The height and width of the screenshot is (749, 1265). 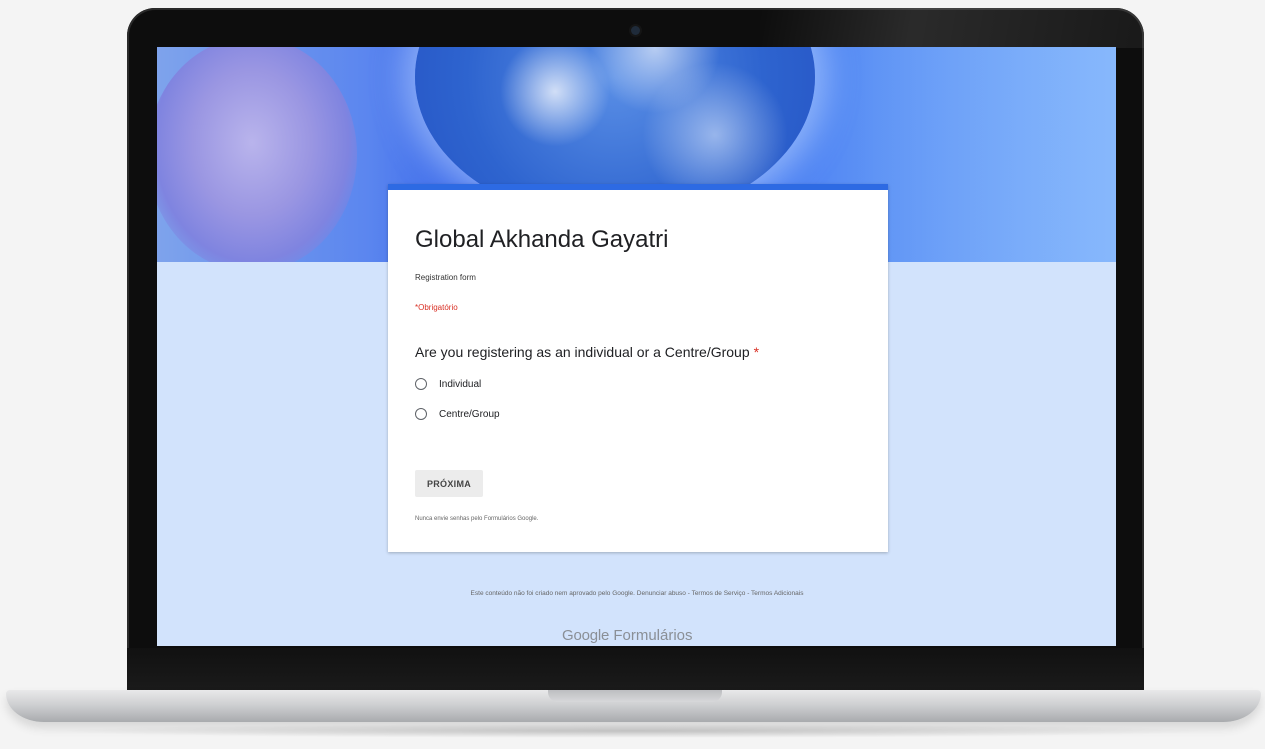 What do you see at coordinates (756, 352) in the screenshot?
I see `required-asterisk: *` at bounding box center [756, 352].